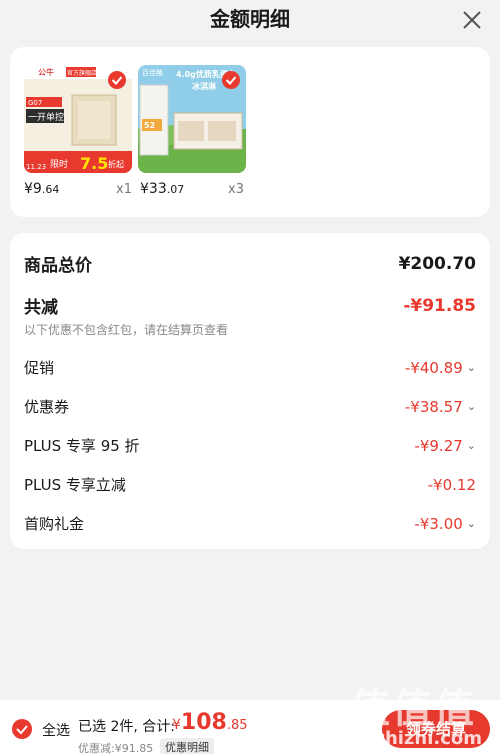 Image resolution: width=500 pixels, height=754 pixels. I want to click on svg-text: 7.5, so click(94, 163).